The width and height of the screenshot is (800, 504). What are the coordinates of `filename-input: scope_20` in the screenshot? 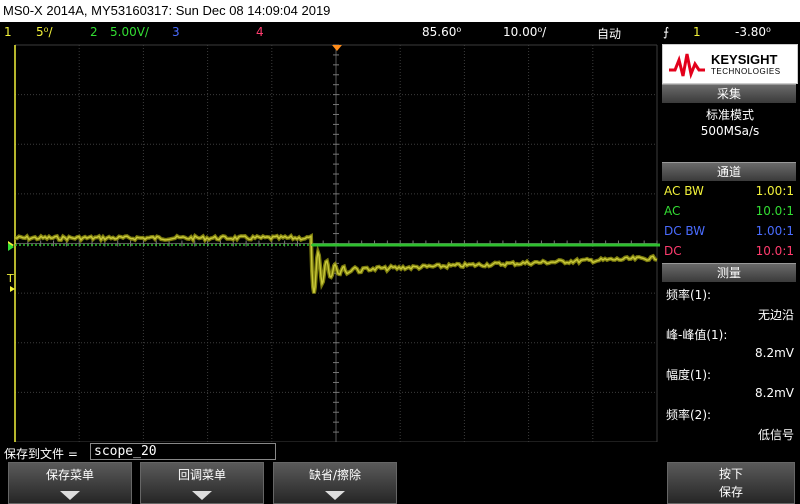 It's located at (183, 451).